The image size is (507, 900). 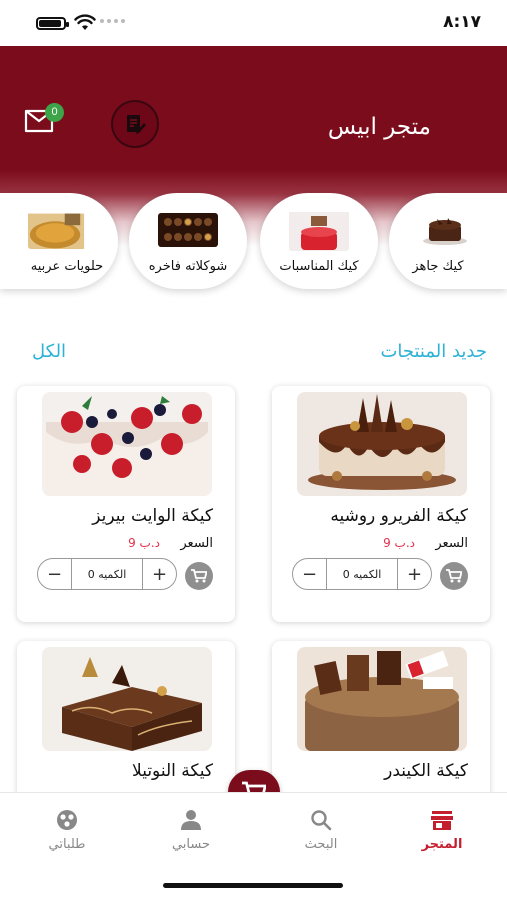 What do you see at coordinates (152, 516) in the screenshot?
I see `product-name: كيكة الوايت بيريز` at bounding box center [152, 516].